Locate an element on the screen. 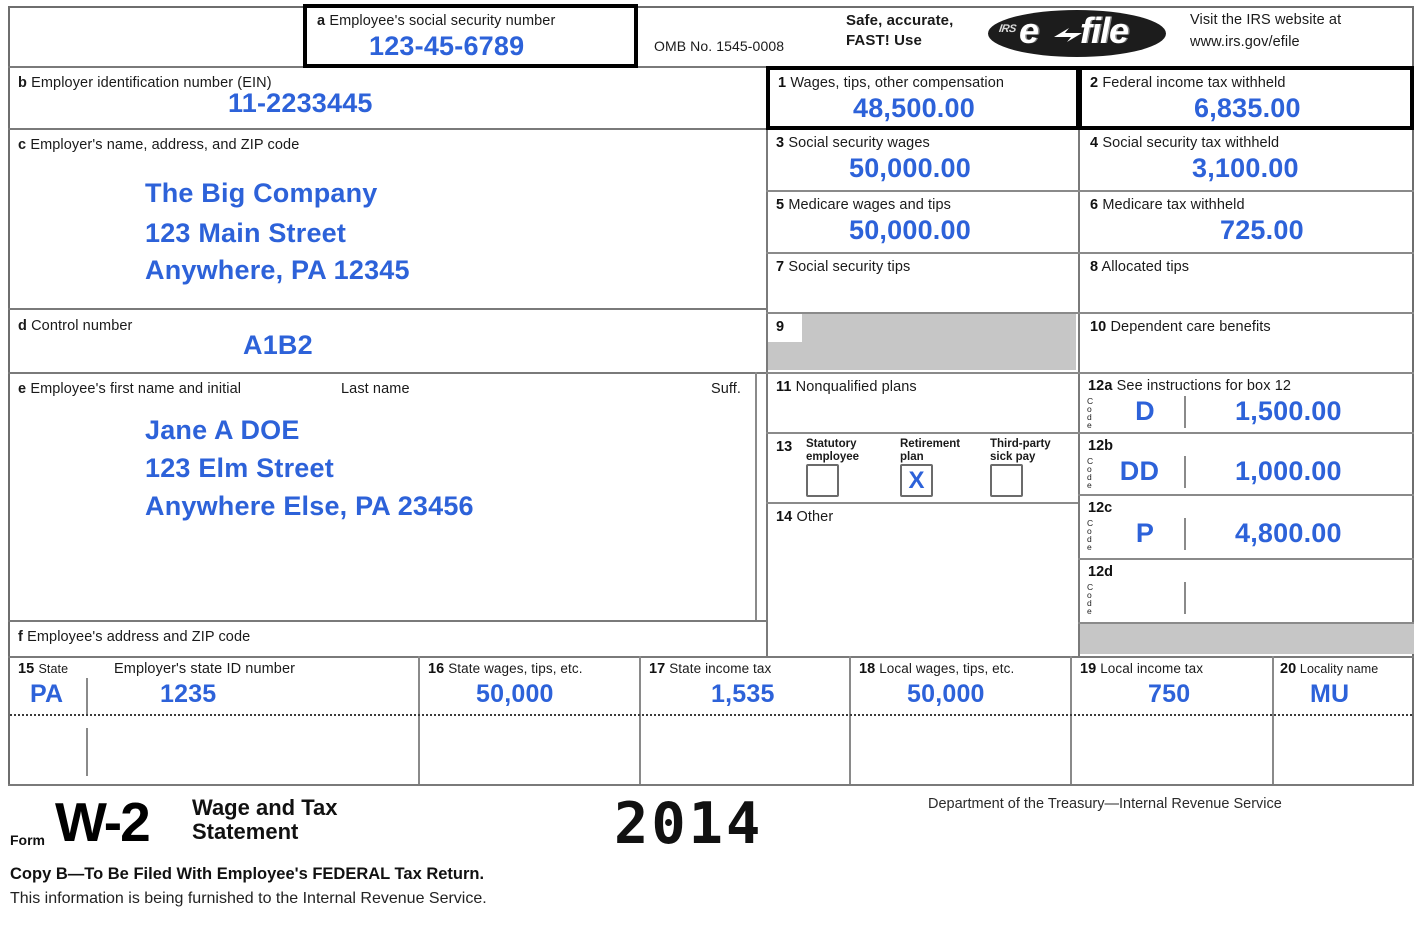 This screenshot has width=1422, height=932. box-c-letter: c is located at coordinates (22, 145).